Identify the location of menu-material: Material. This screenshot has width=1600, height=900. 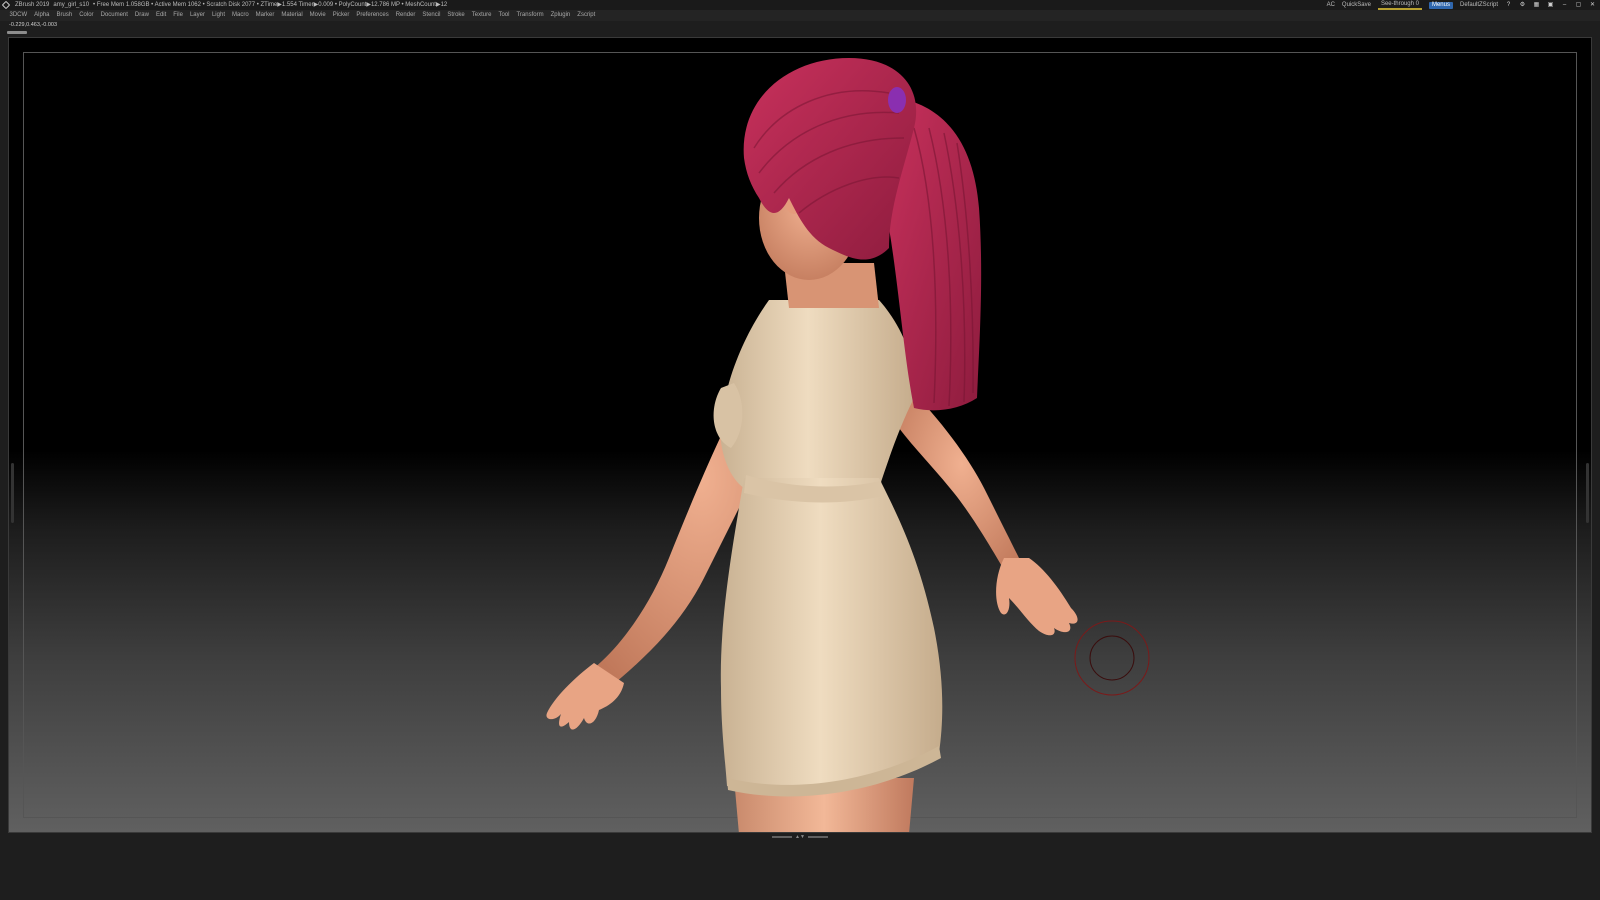
(292, 15).